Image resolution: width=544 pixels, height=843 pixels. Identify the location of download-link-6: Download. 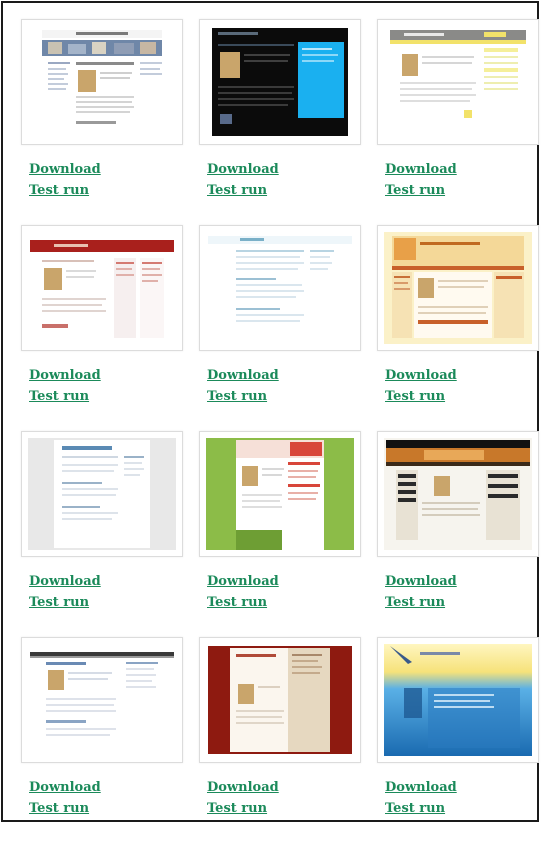
(463, 375).